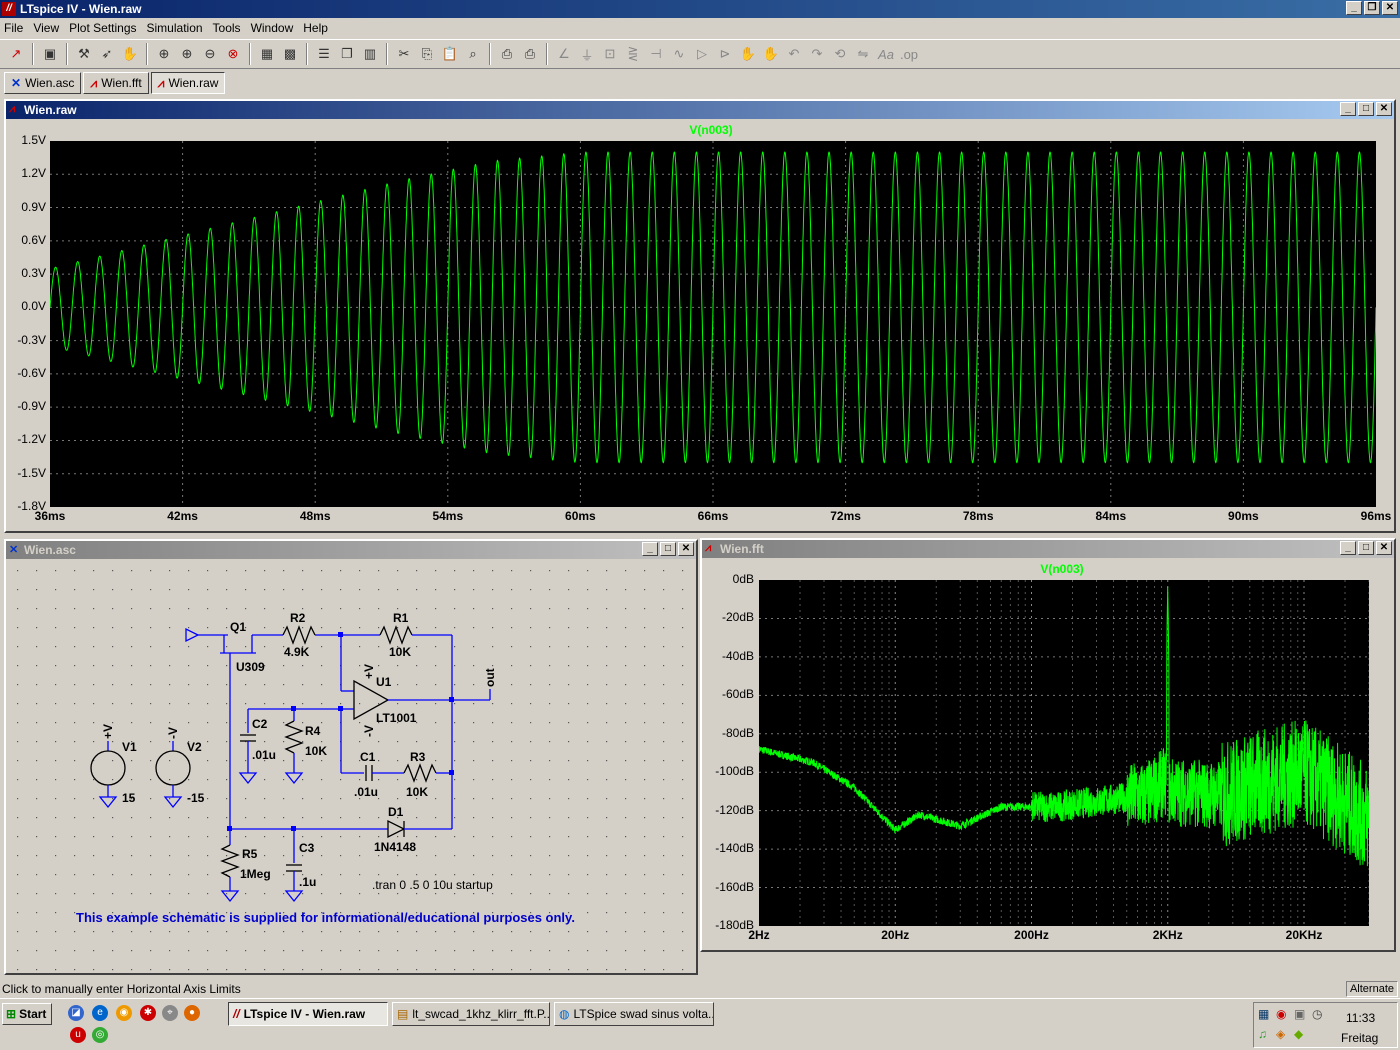  What do you see at coordinates (817, 54) in the screenshot?
I see `redo-icon: ↷` at bounding box center [817, 54].